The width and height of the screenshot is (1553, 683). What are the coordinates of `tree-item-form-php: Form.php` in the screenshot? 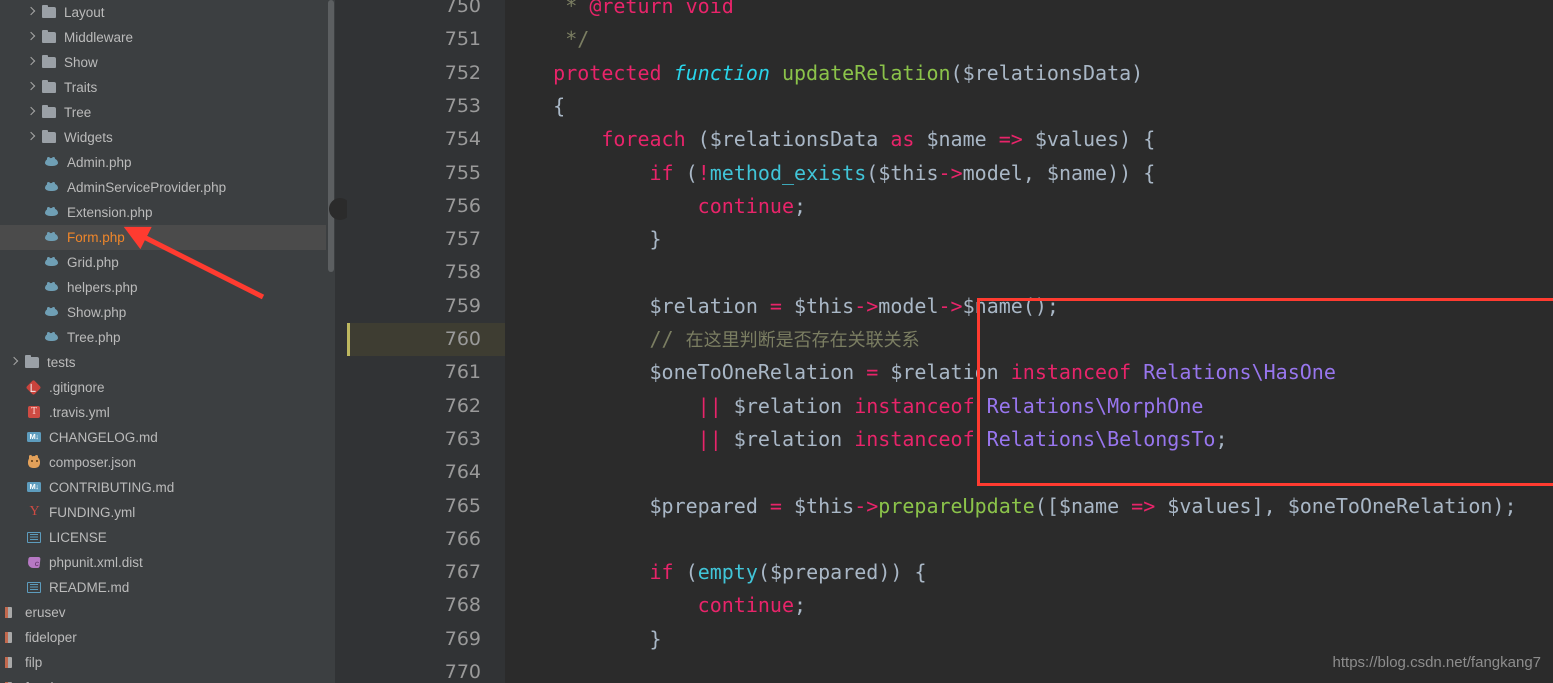 It's located at (167, 237).